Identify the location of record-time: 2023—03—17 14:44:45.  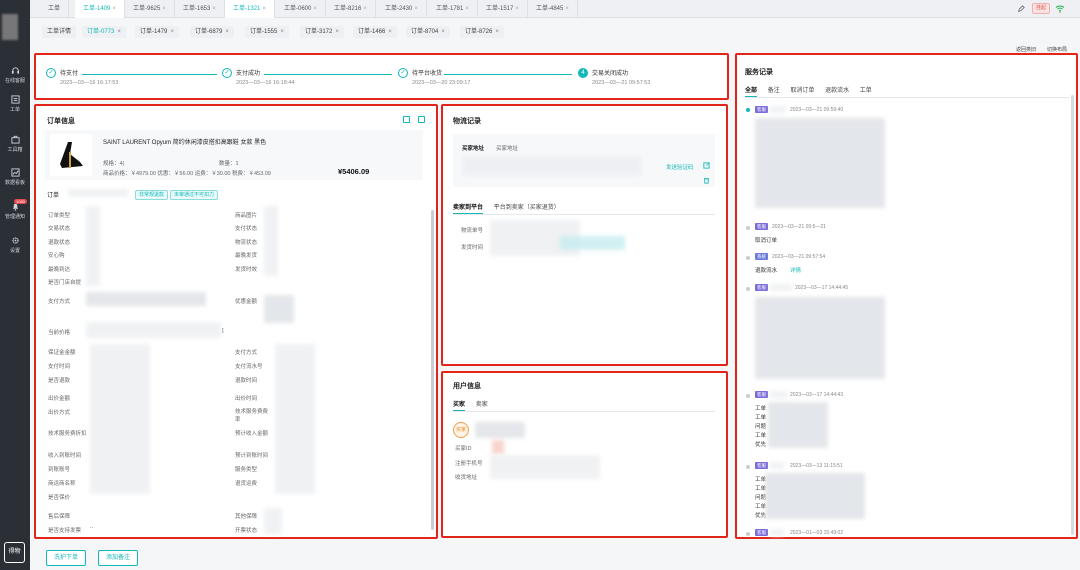
(822, 288).